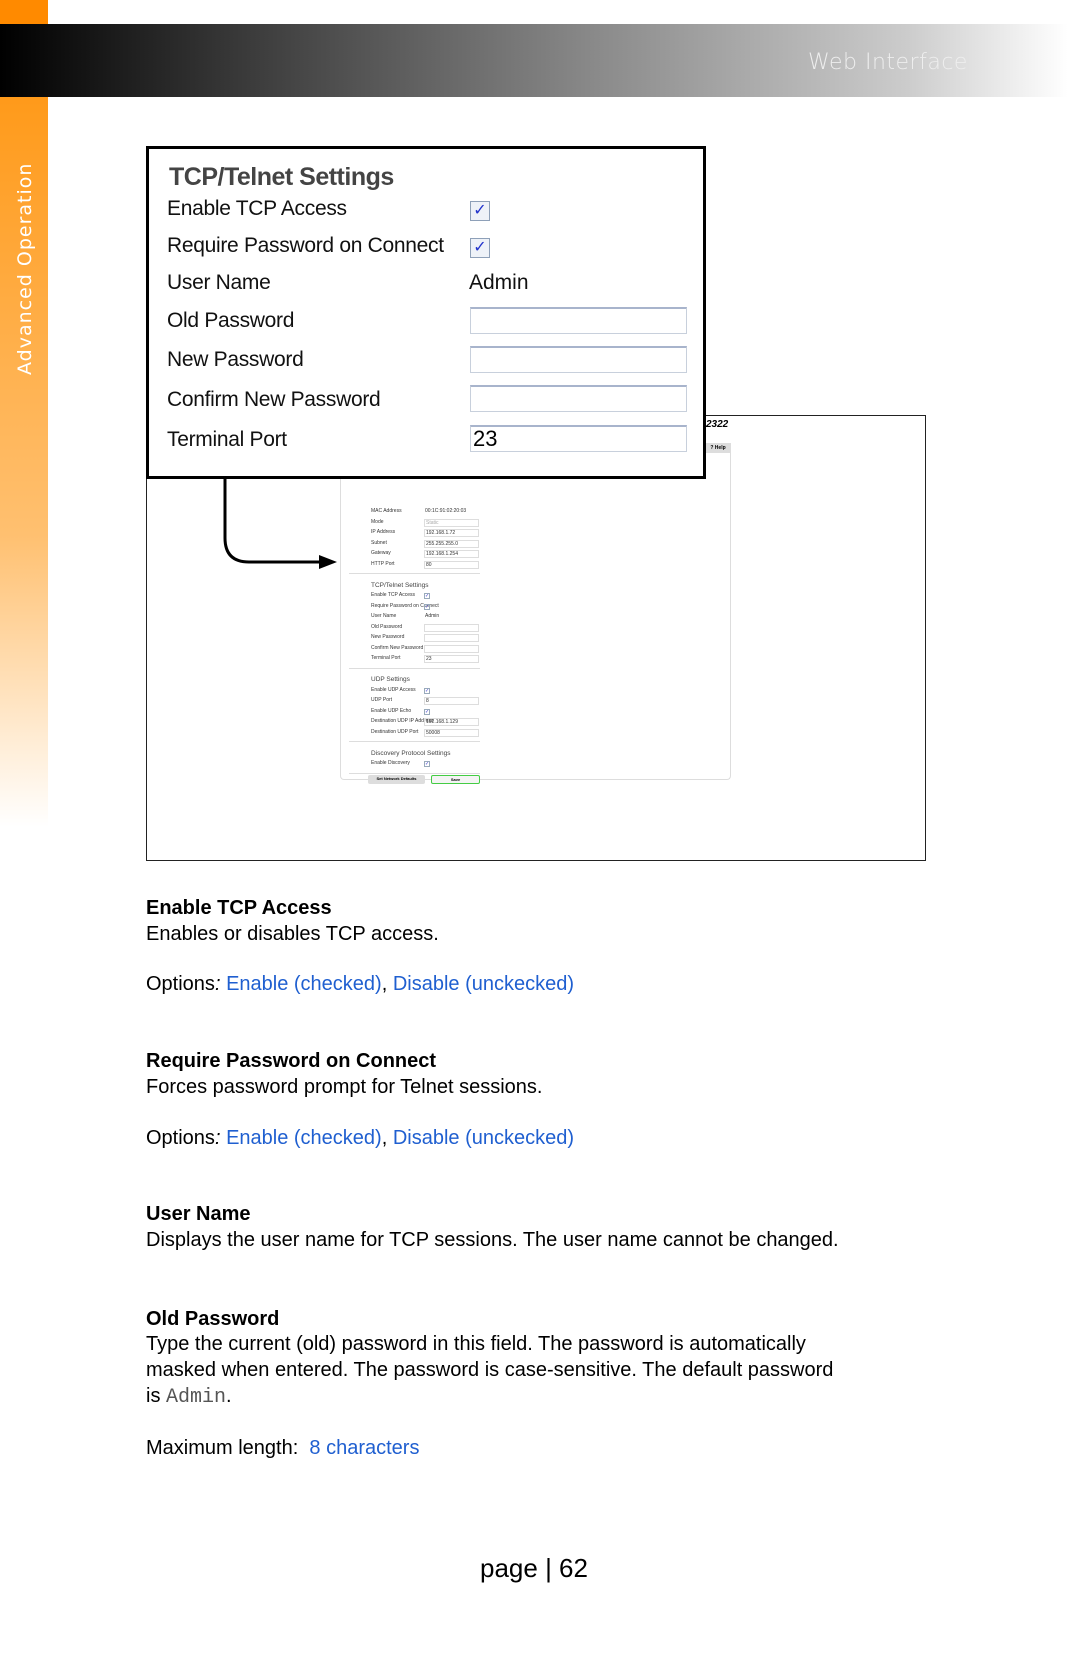 The image size is (1080, 1669). Describe the element at coordinates (219, 282) in the screenshot. I see `user-name-label: User Name` at that location.